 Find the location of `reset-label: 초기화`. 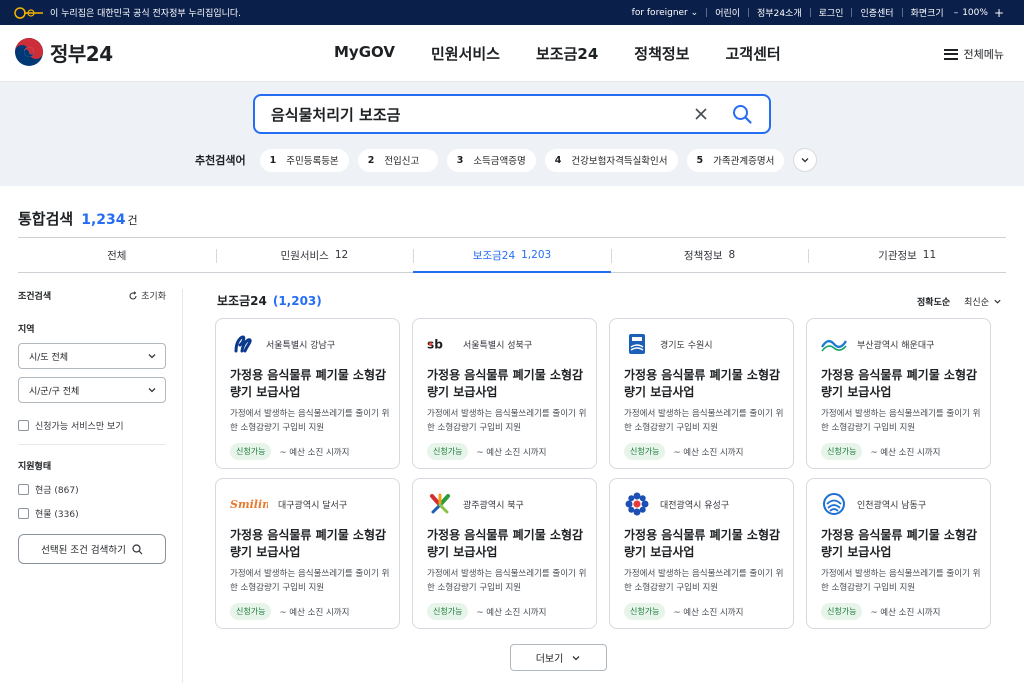

reset-label: 초기화 is located at coordinates (153, 297).